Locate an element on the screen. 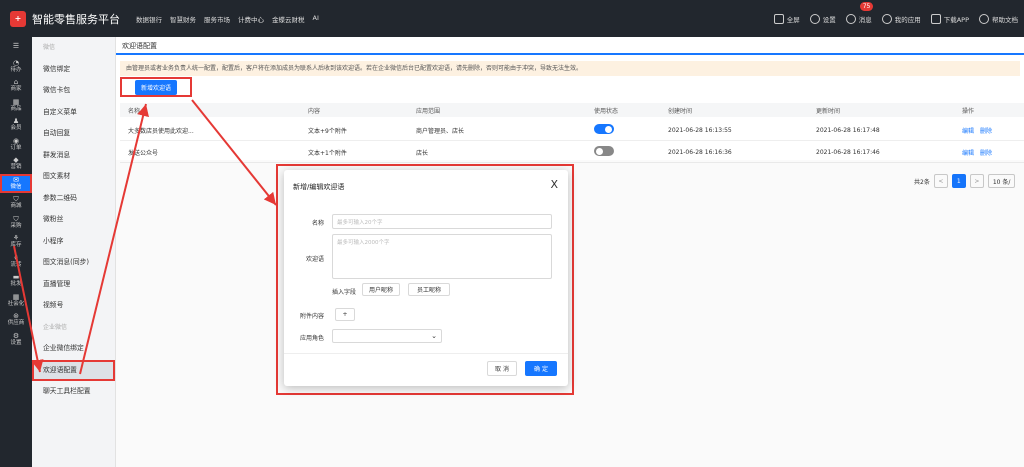 This screenshot has height=467, width=1024. row-content: 文本+9个附件 is located at coordinates (327, 131).